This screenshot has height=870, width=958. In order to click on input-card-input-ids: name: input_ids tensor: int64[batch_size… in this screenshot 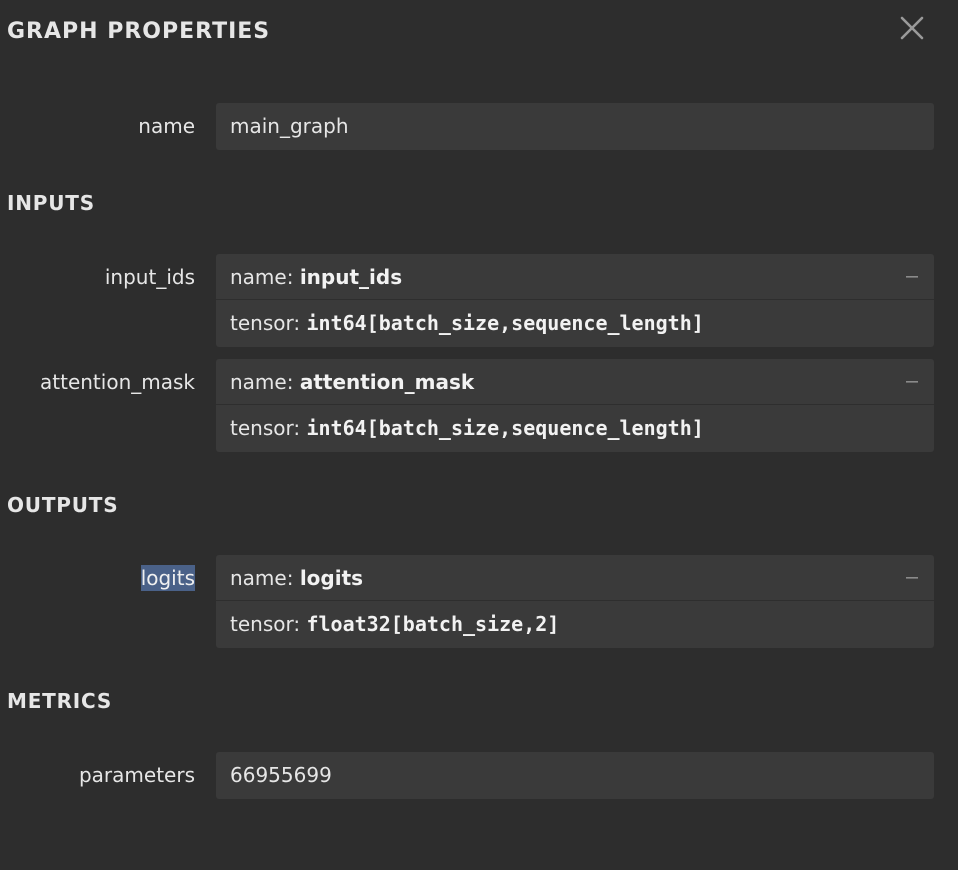, I will do `click(575, 300)`.